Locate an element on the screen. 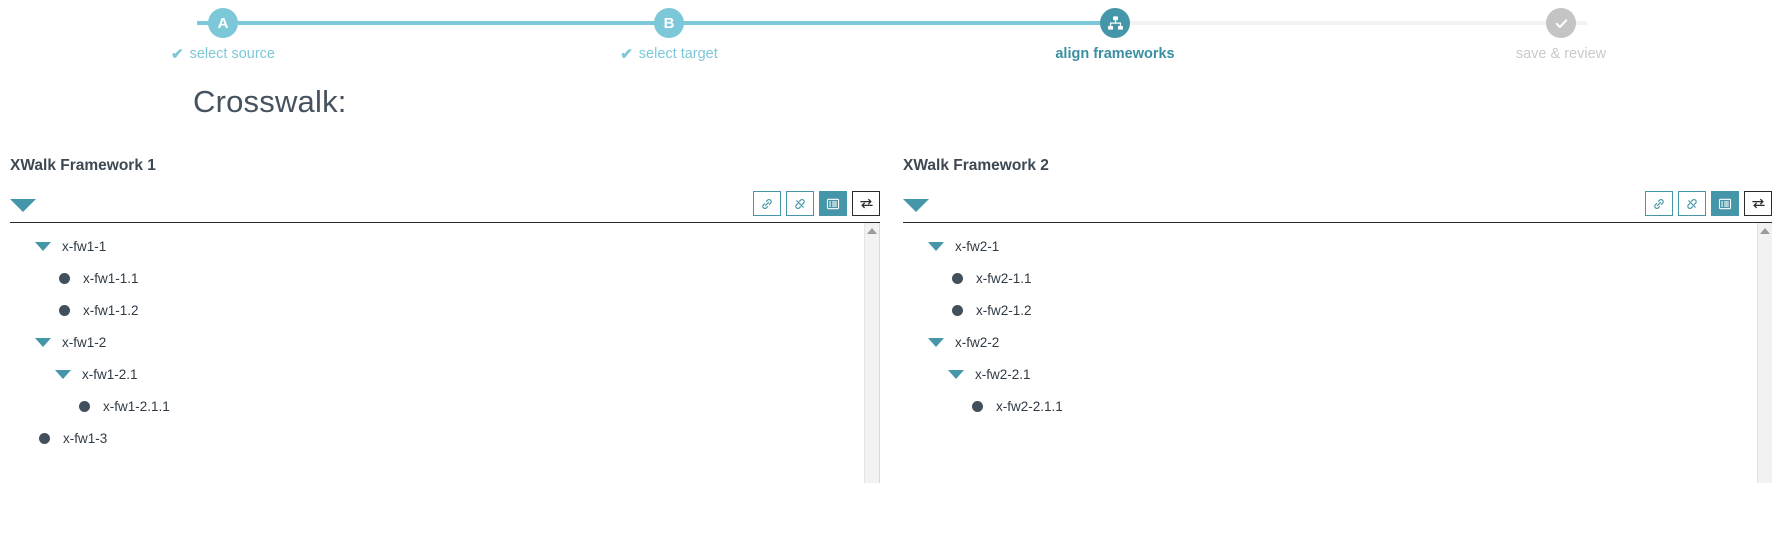  tree-node-label: x-fw1-1 is located at coordinates (84, 246).